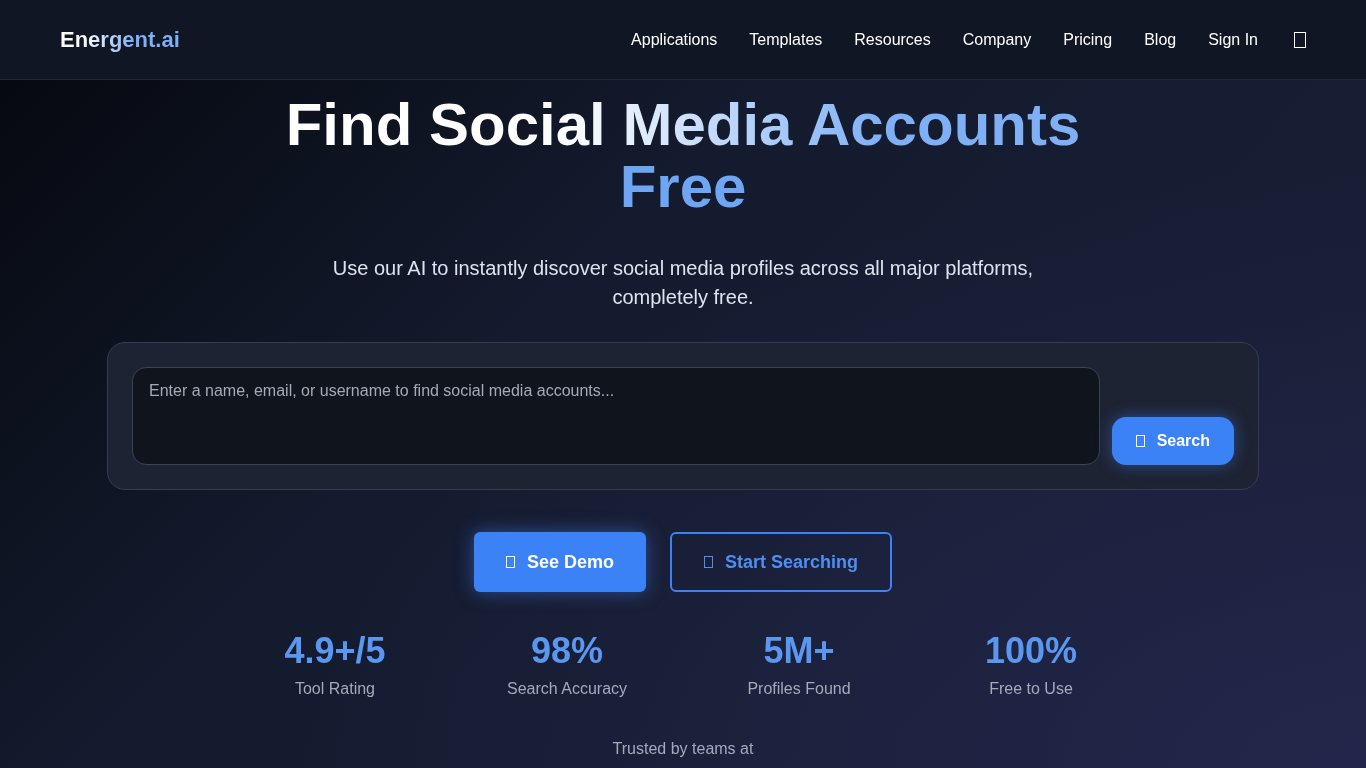 The width and height of the screenshot is (1366, 768). Describe the element at coordinates (567, 689) in the screenshot. I see `stat-label: Search Accuracy` at that location.